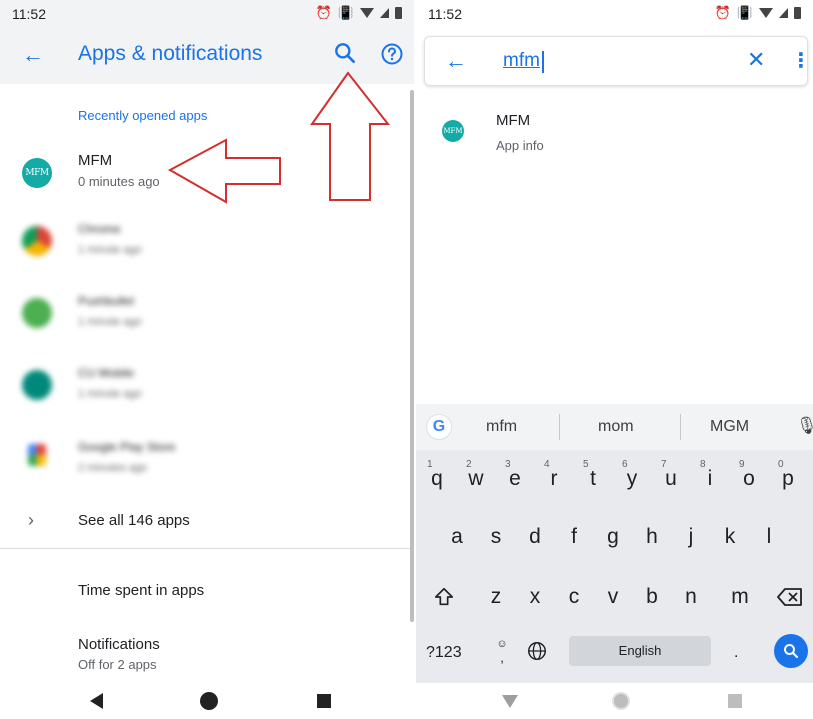 The width and height of the screenshot is (813, 719). Describe the element at coordinates (593, 479) in the screenshot. I see `key-t: 5t` at that location.